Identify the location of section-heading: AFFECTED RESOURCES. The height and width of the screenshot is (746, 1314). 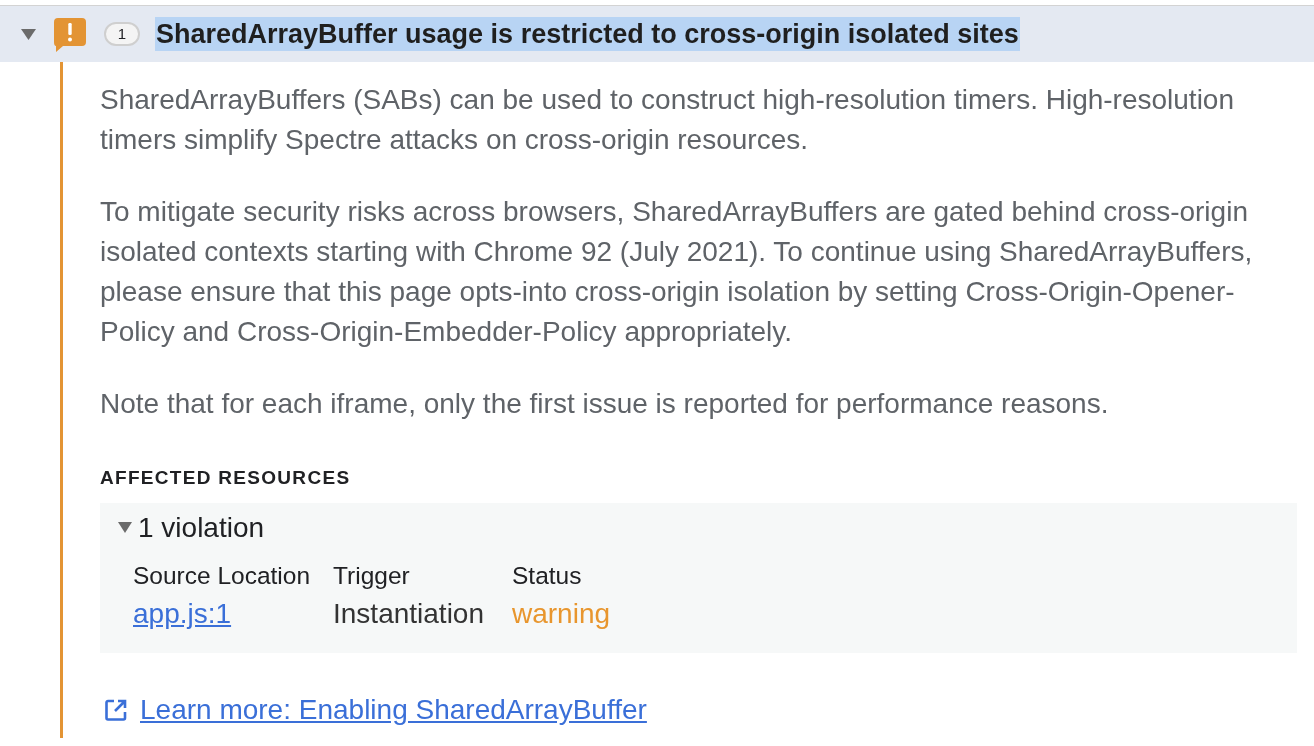
(225, 477).